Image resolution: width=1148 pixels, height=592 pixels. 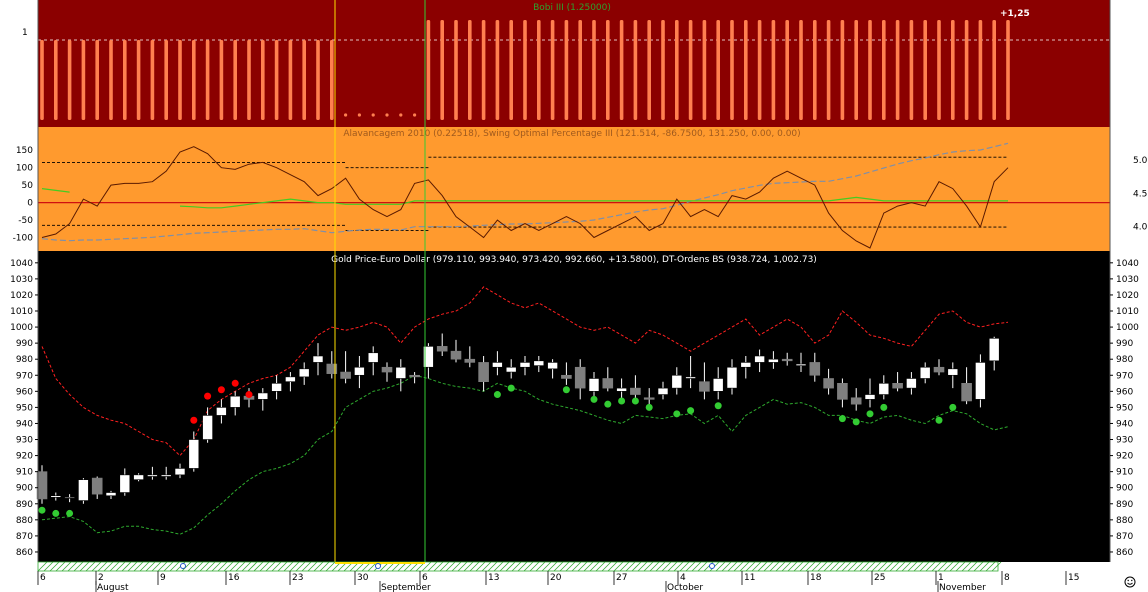 I want to click on day-tick-label: 1, so click(x=941, y=578).